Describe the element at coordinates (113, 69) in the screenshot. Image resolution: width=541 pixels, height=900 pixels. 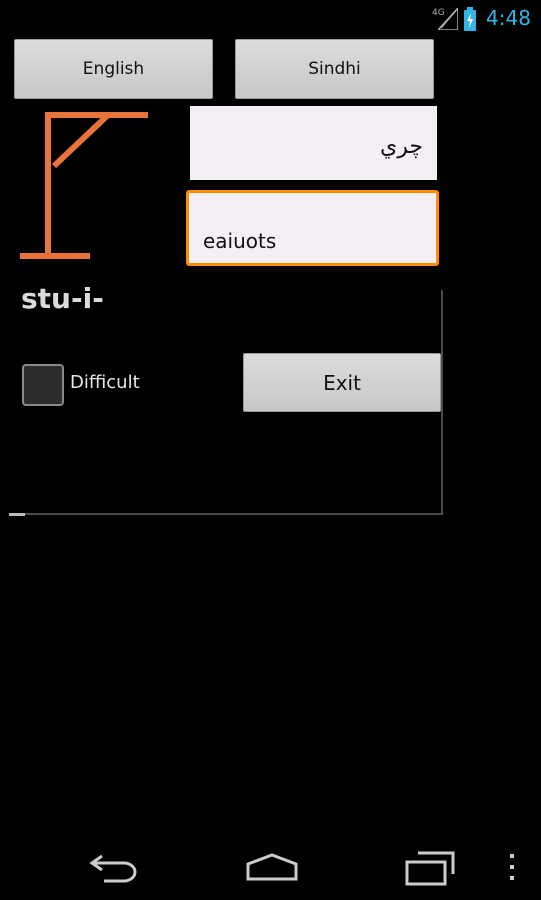
I see `english-button: English` at that location.